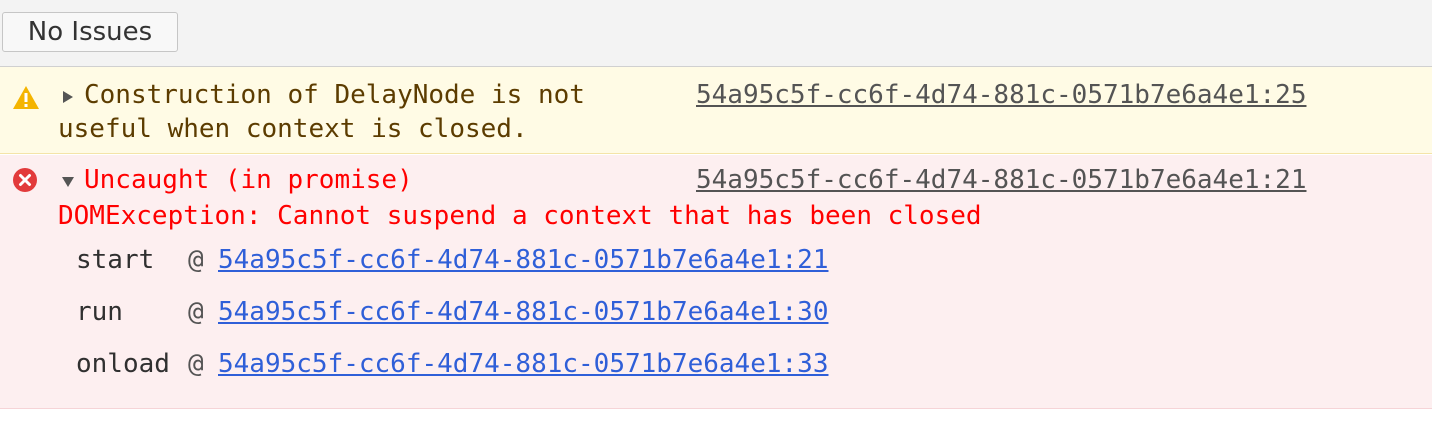  What do you see at coordinates (523, 260) in the screenshot?
I see `stack-source-link: 54a95c5f-cc6f-4d74-881c-0571b7e6a4e1:21` at bounding box center [523, 260].